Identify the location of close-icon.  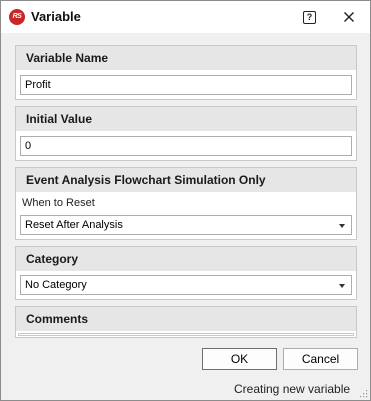
(349, 17).